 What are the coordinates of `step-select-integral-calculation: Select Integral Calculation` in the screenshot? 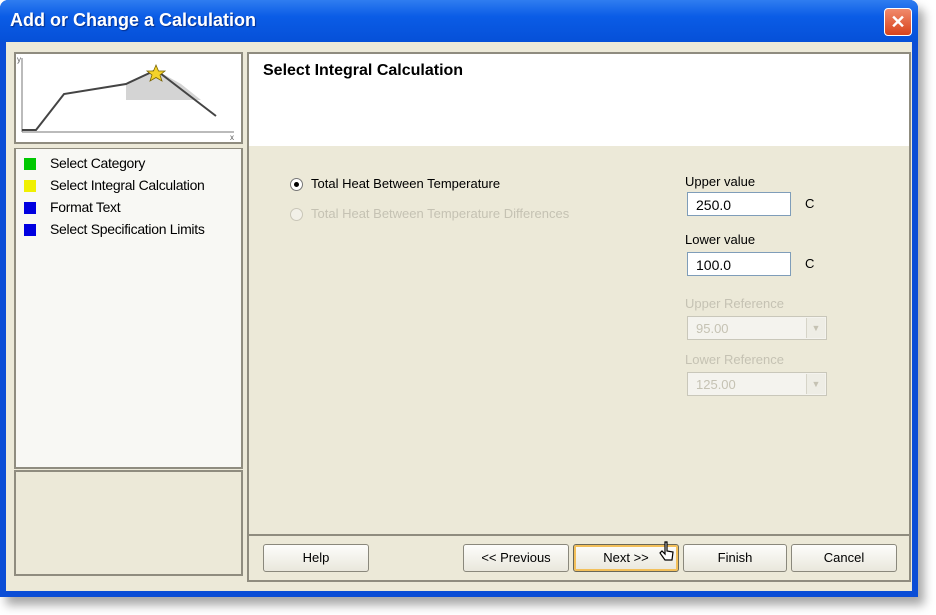 It's located at (132, 186).